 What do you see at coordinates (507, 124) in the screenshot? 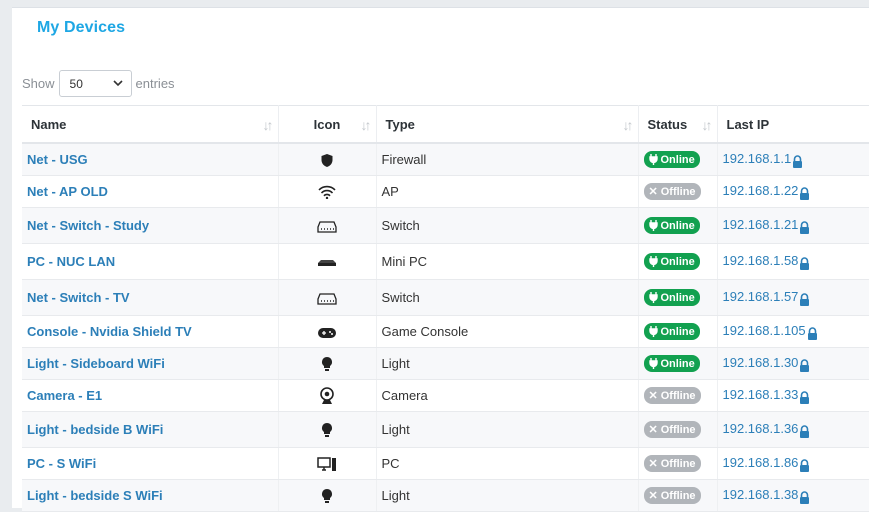
I see `column-header-type: Type ↓↑` at bounding box center [507, 124].